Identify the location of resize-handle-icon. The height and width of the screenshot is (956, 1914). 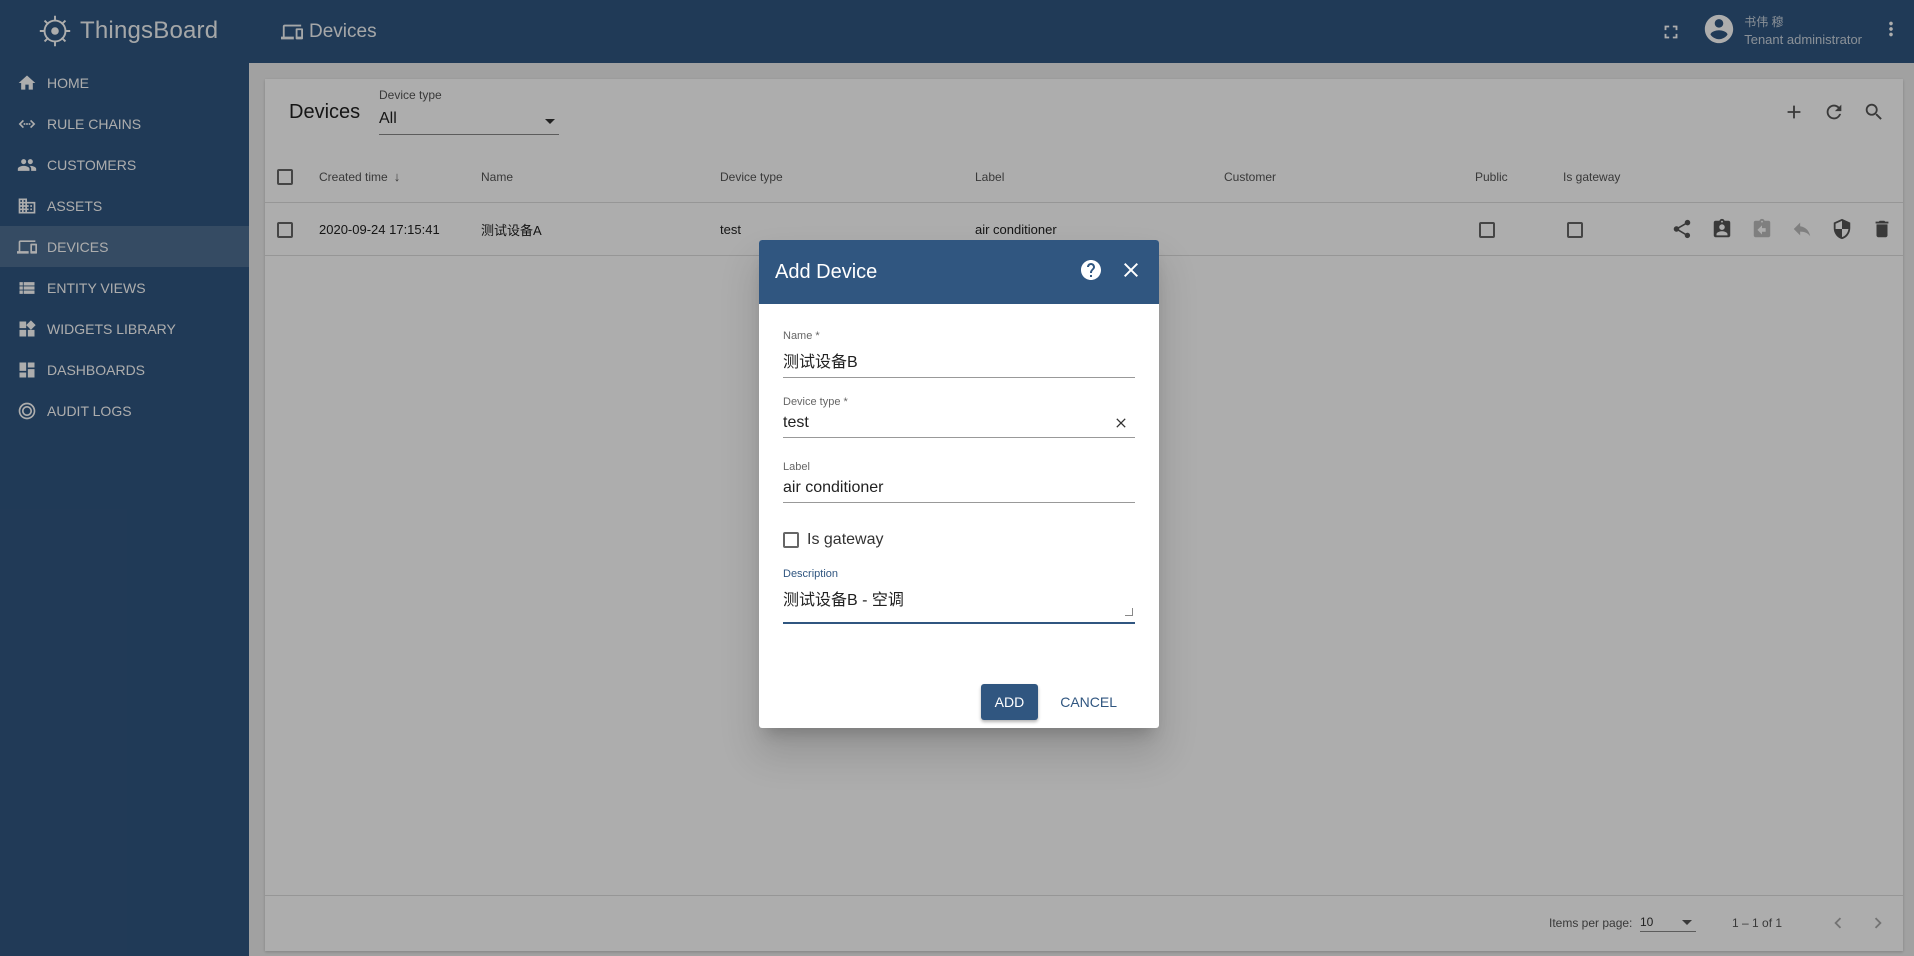
(1129, 612).